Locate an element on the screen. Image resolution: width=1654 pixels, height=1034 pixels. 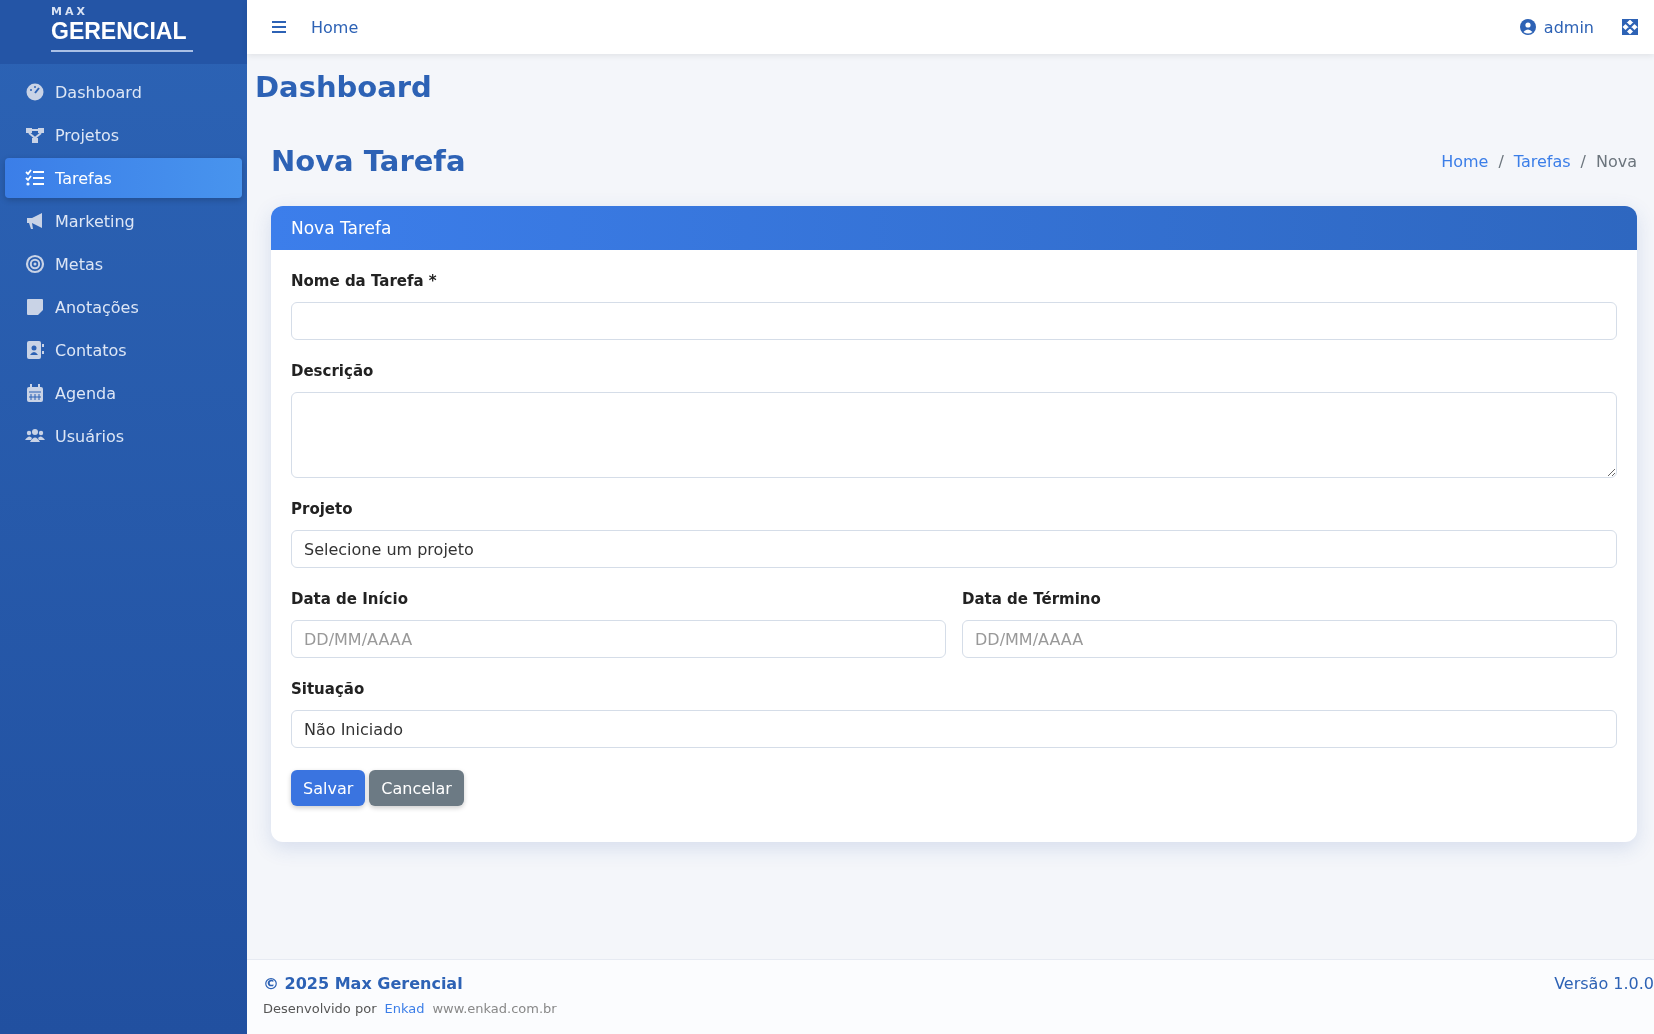
logo-text: GERENCIAL is located at coordinates (122, 35).